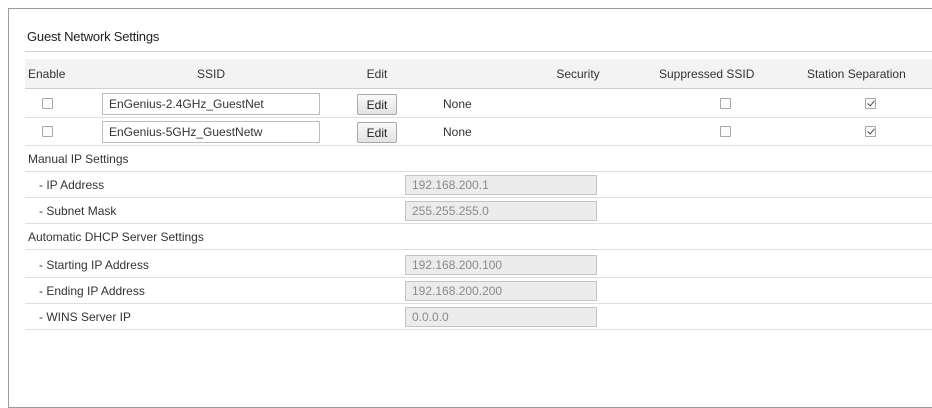 The height and width of the screenshot is (408, 932). I want to click on starting-ip-row: - Starting IP Address, so click(478, 265).